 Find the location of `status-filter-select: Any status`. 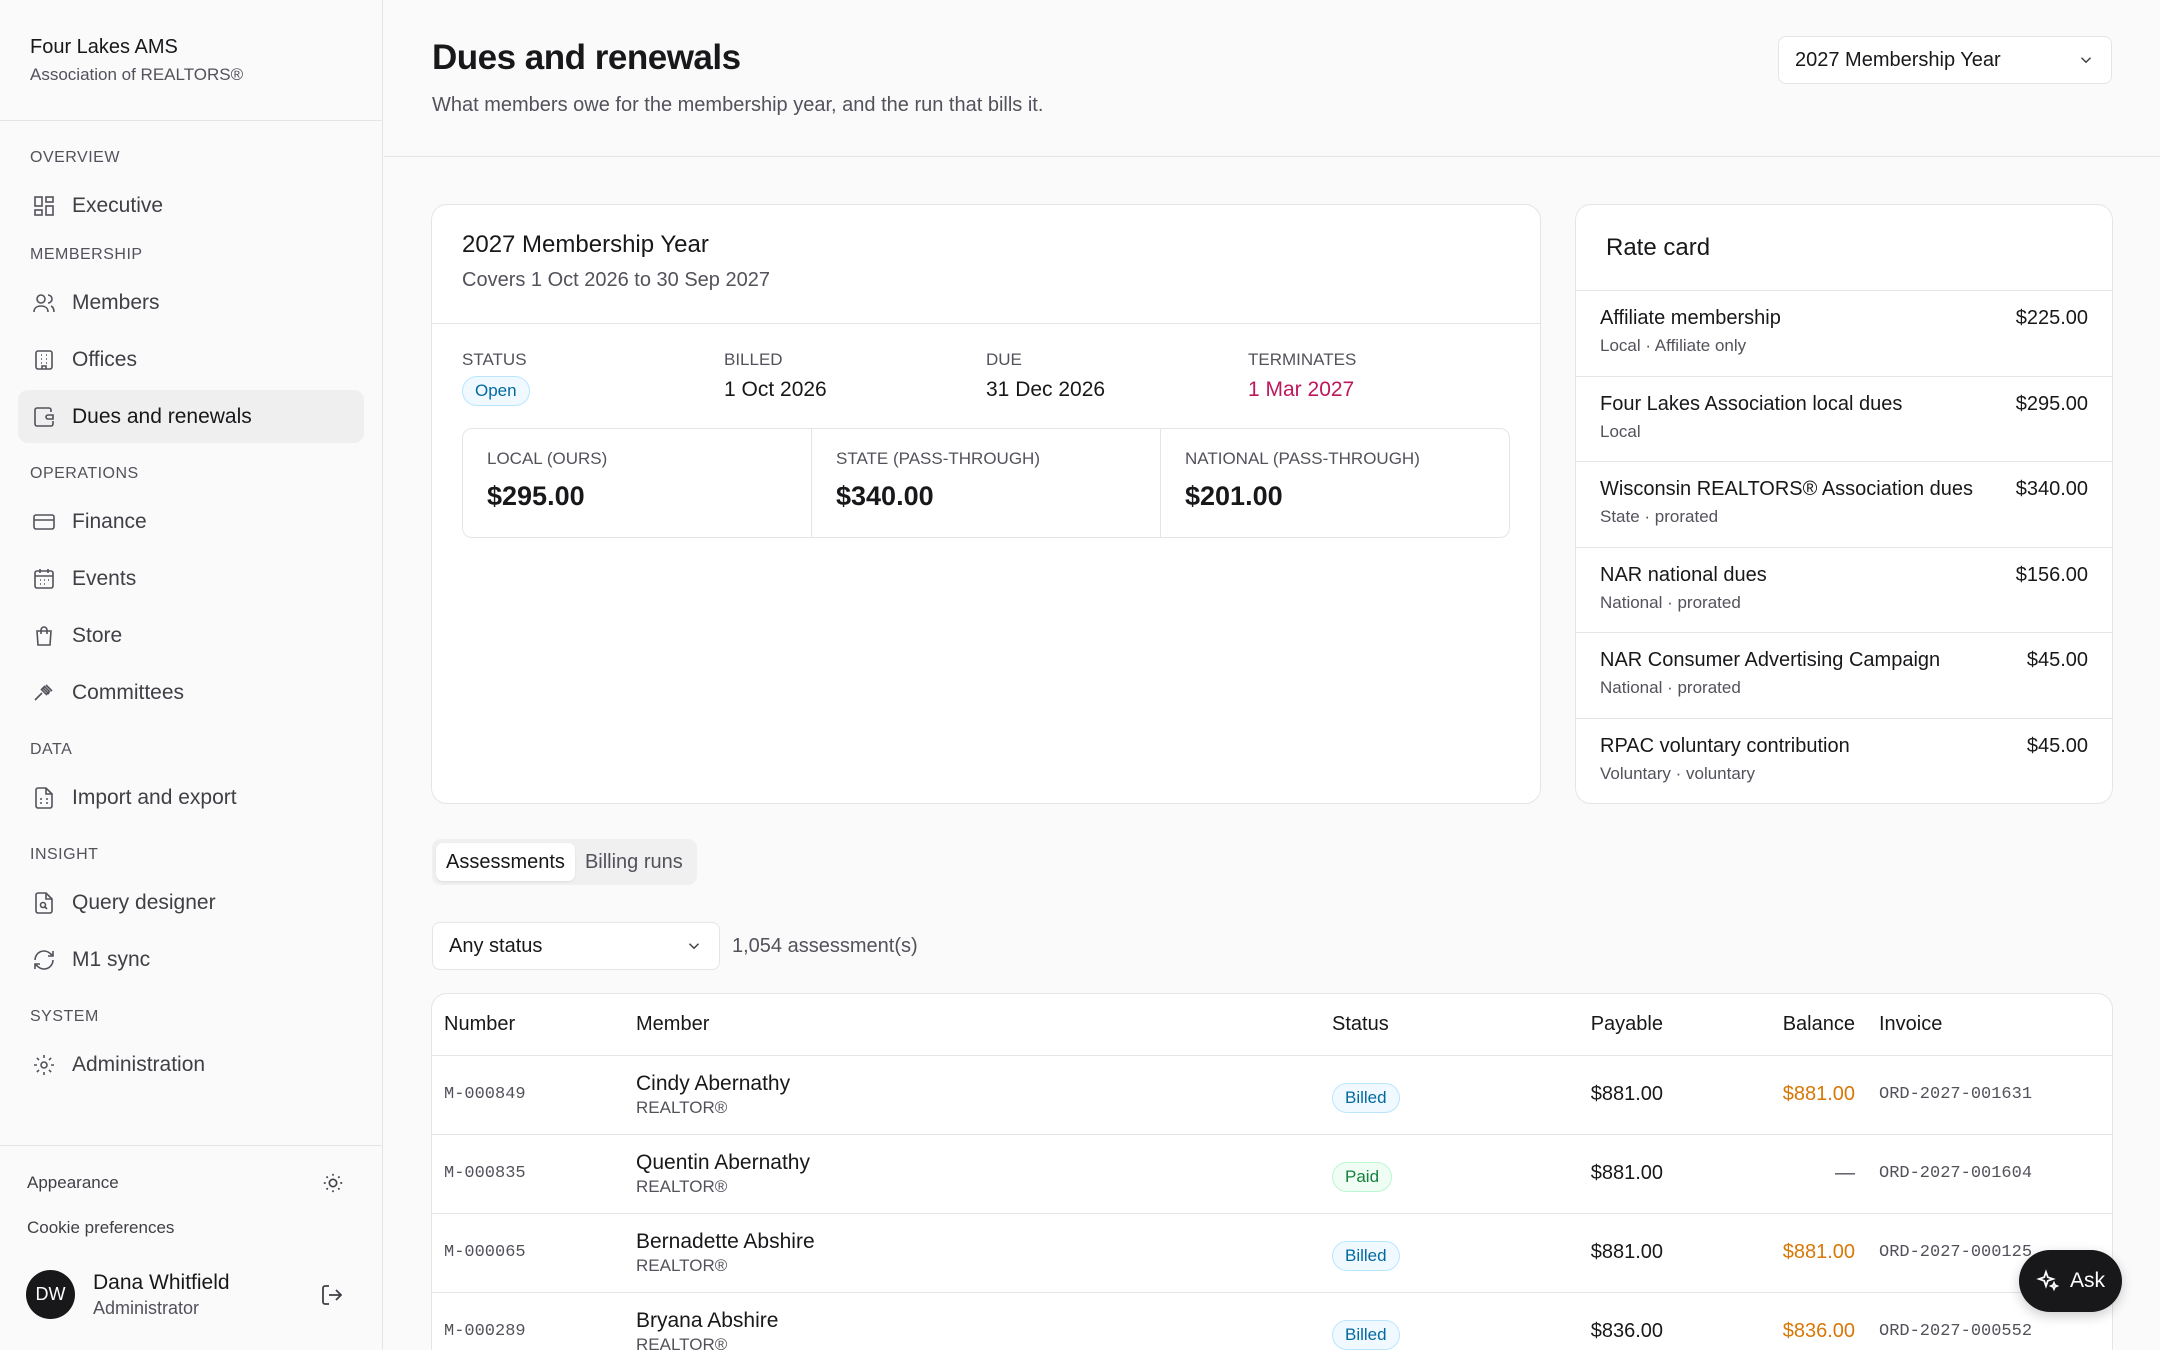

status-filter-select: Any status is located at coordinates (576, 946).